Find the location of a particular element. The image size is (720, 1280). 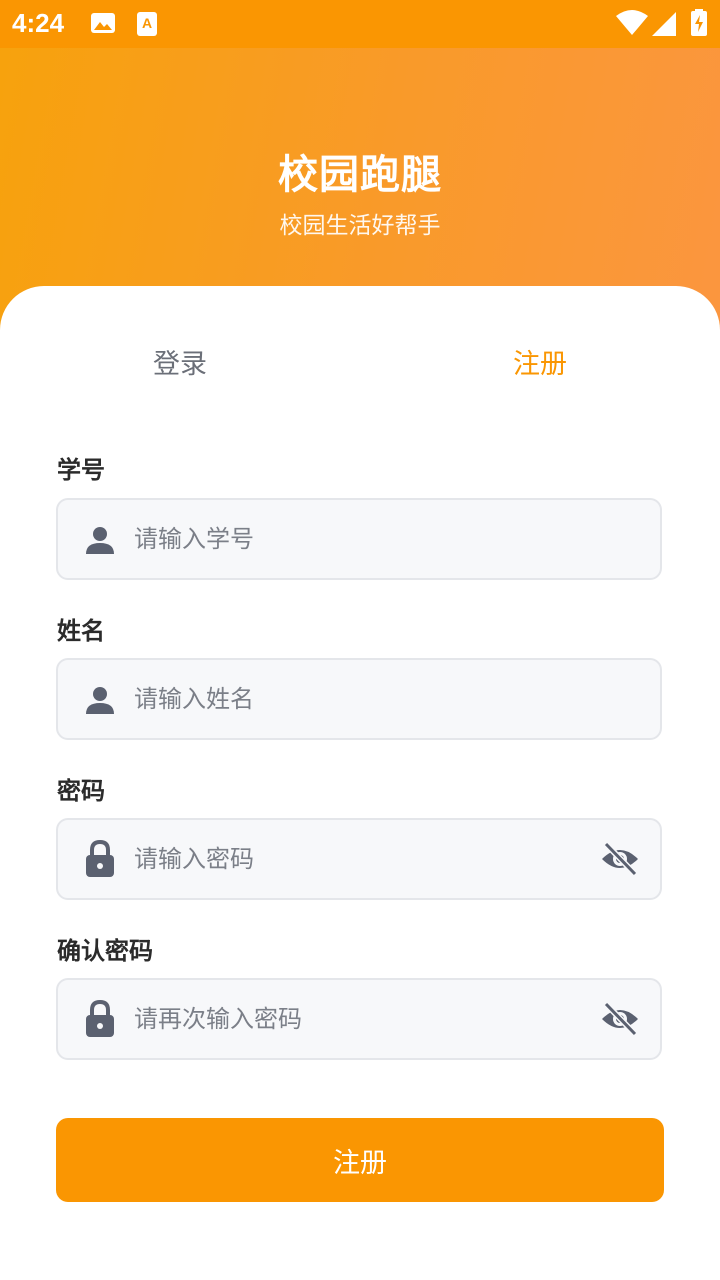

tab-login: 登录 is located at coordinates (180, 361).